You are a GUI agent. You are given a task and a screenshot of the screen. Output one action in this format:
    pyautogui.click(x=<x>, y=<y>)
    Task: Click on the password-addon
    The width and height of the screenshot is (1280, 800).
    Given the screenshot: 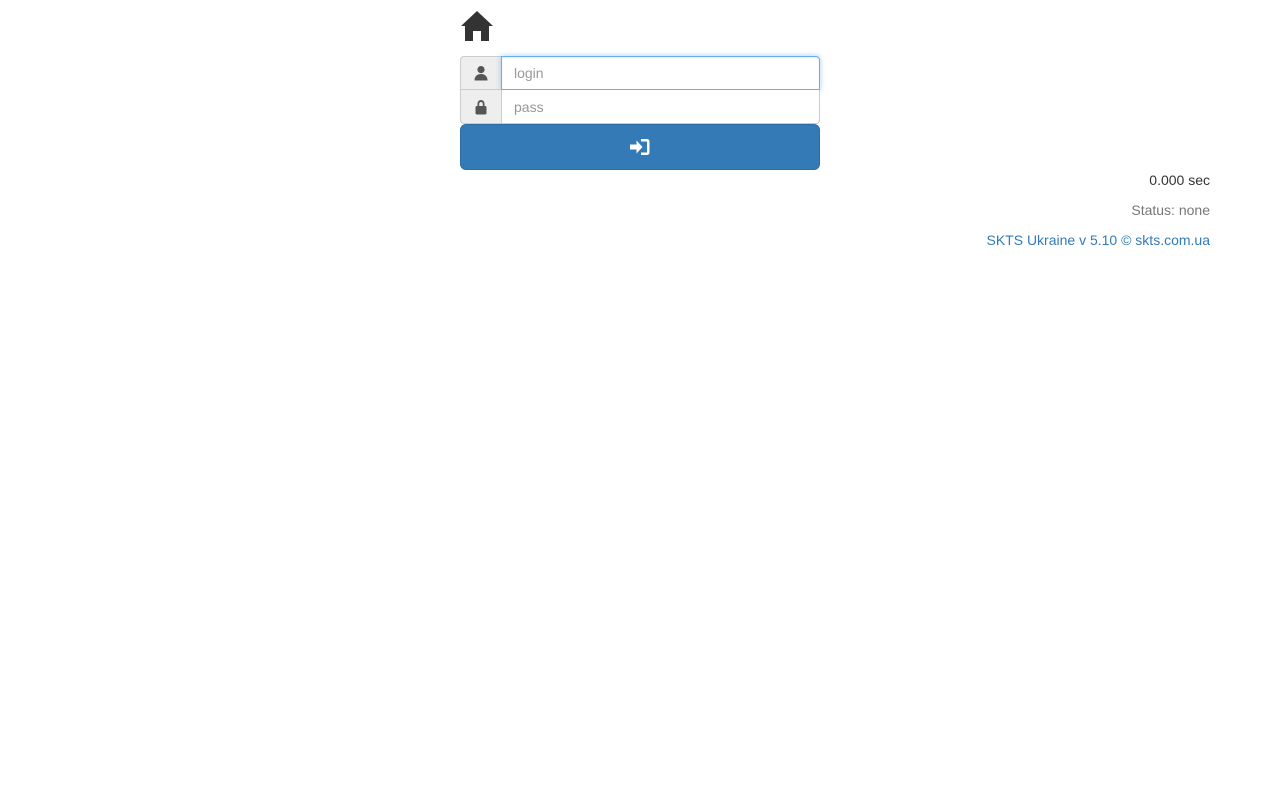 What is the action you would take?
    pyautogui.click(x=480, y=107)
    